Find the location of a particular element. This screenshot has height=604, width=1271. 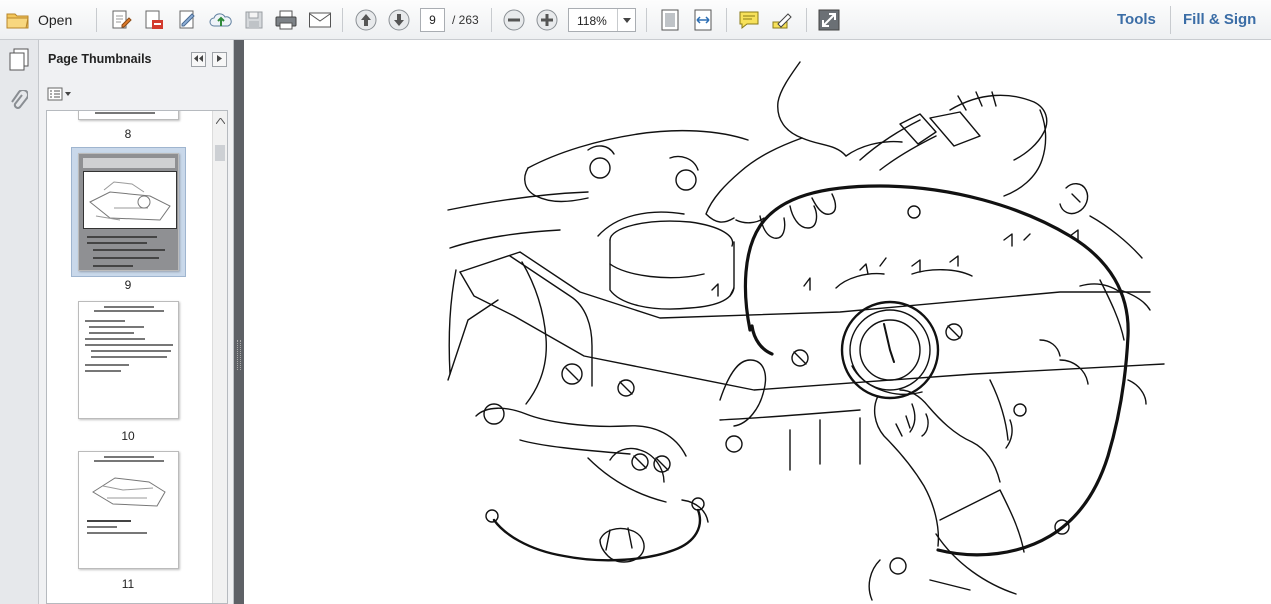

folder-icon is located at coordinates (18, 20).